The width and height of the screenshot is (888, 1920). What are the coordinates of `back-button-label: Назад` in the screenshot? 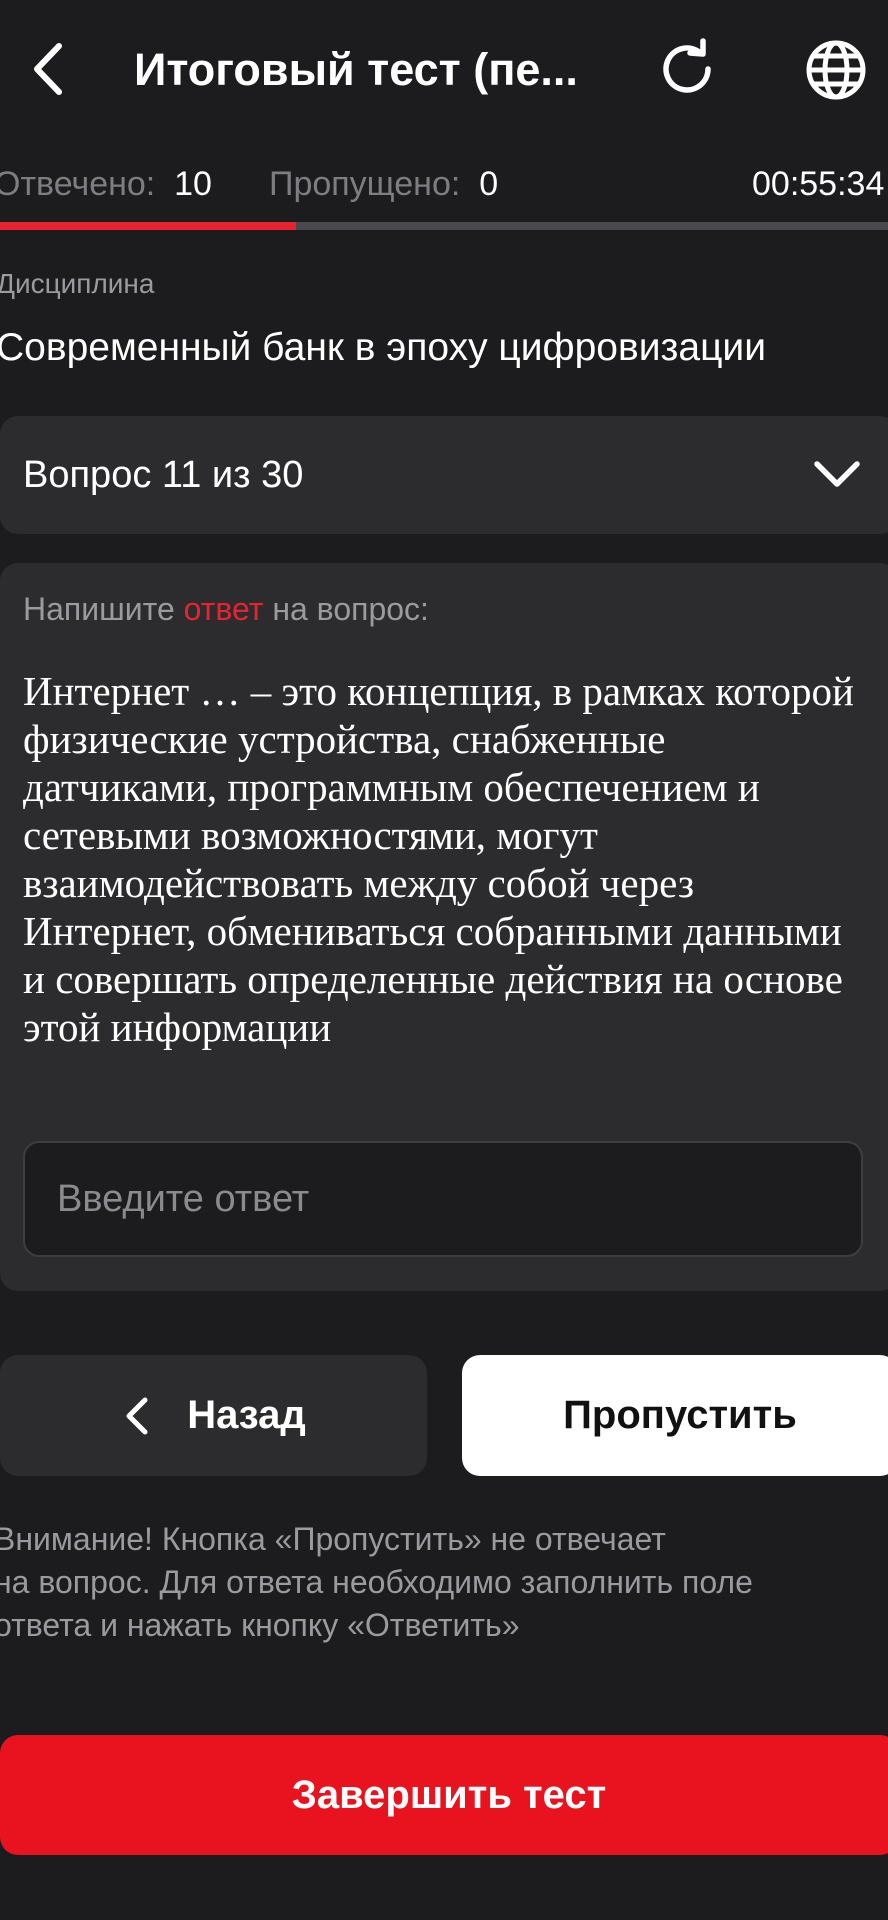 It's located at (246, 1415).